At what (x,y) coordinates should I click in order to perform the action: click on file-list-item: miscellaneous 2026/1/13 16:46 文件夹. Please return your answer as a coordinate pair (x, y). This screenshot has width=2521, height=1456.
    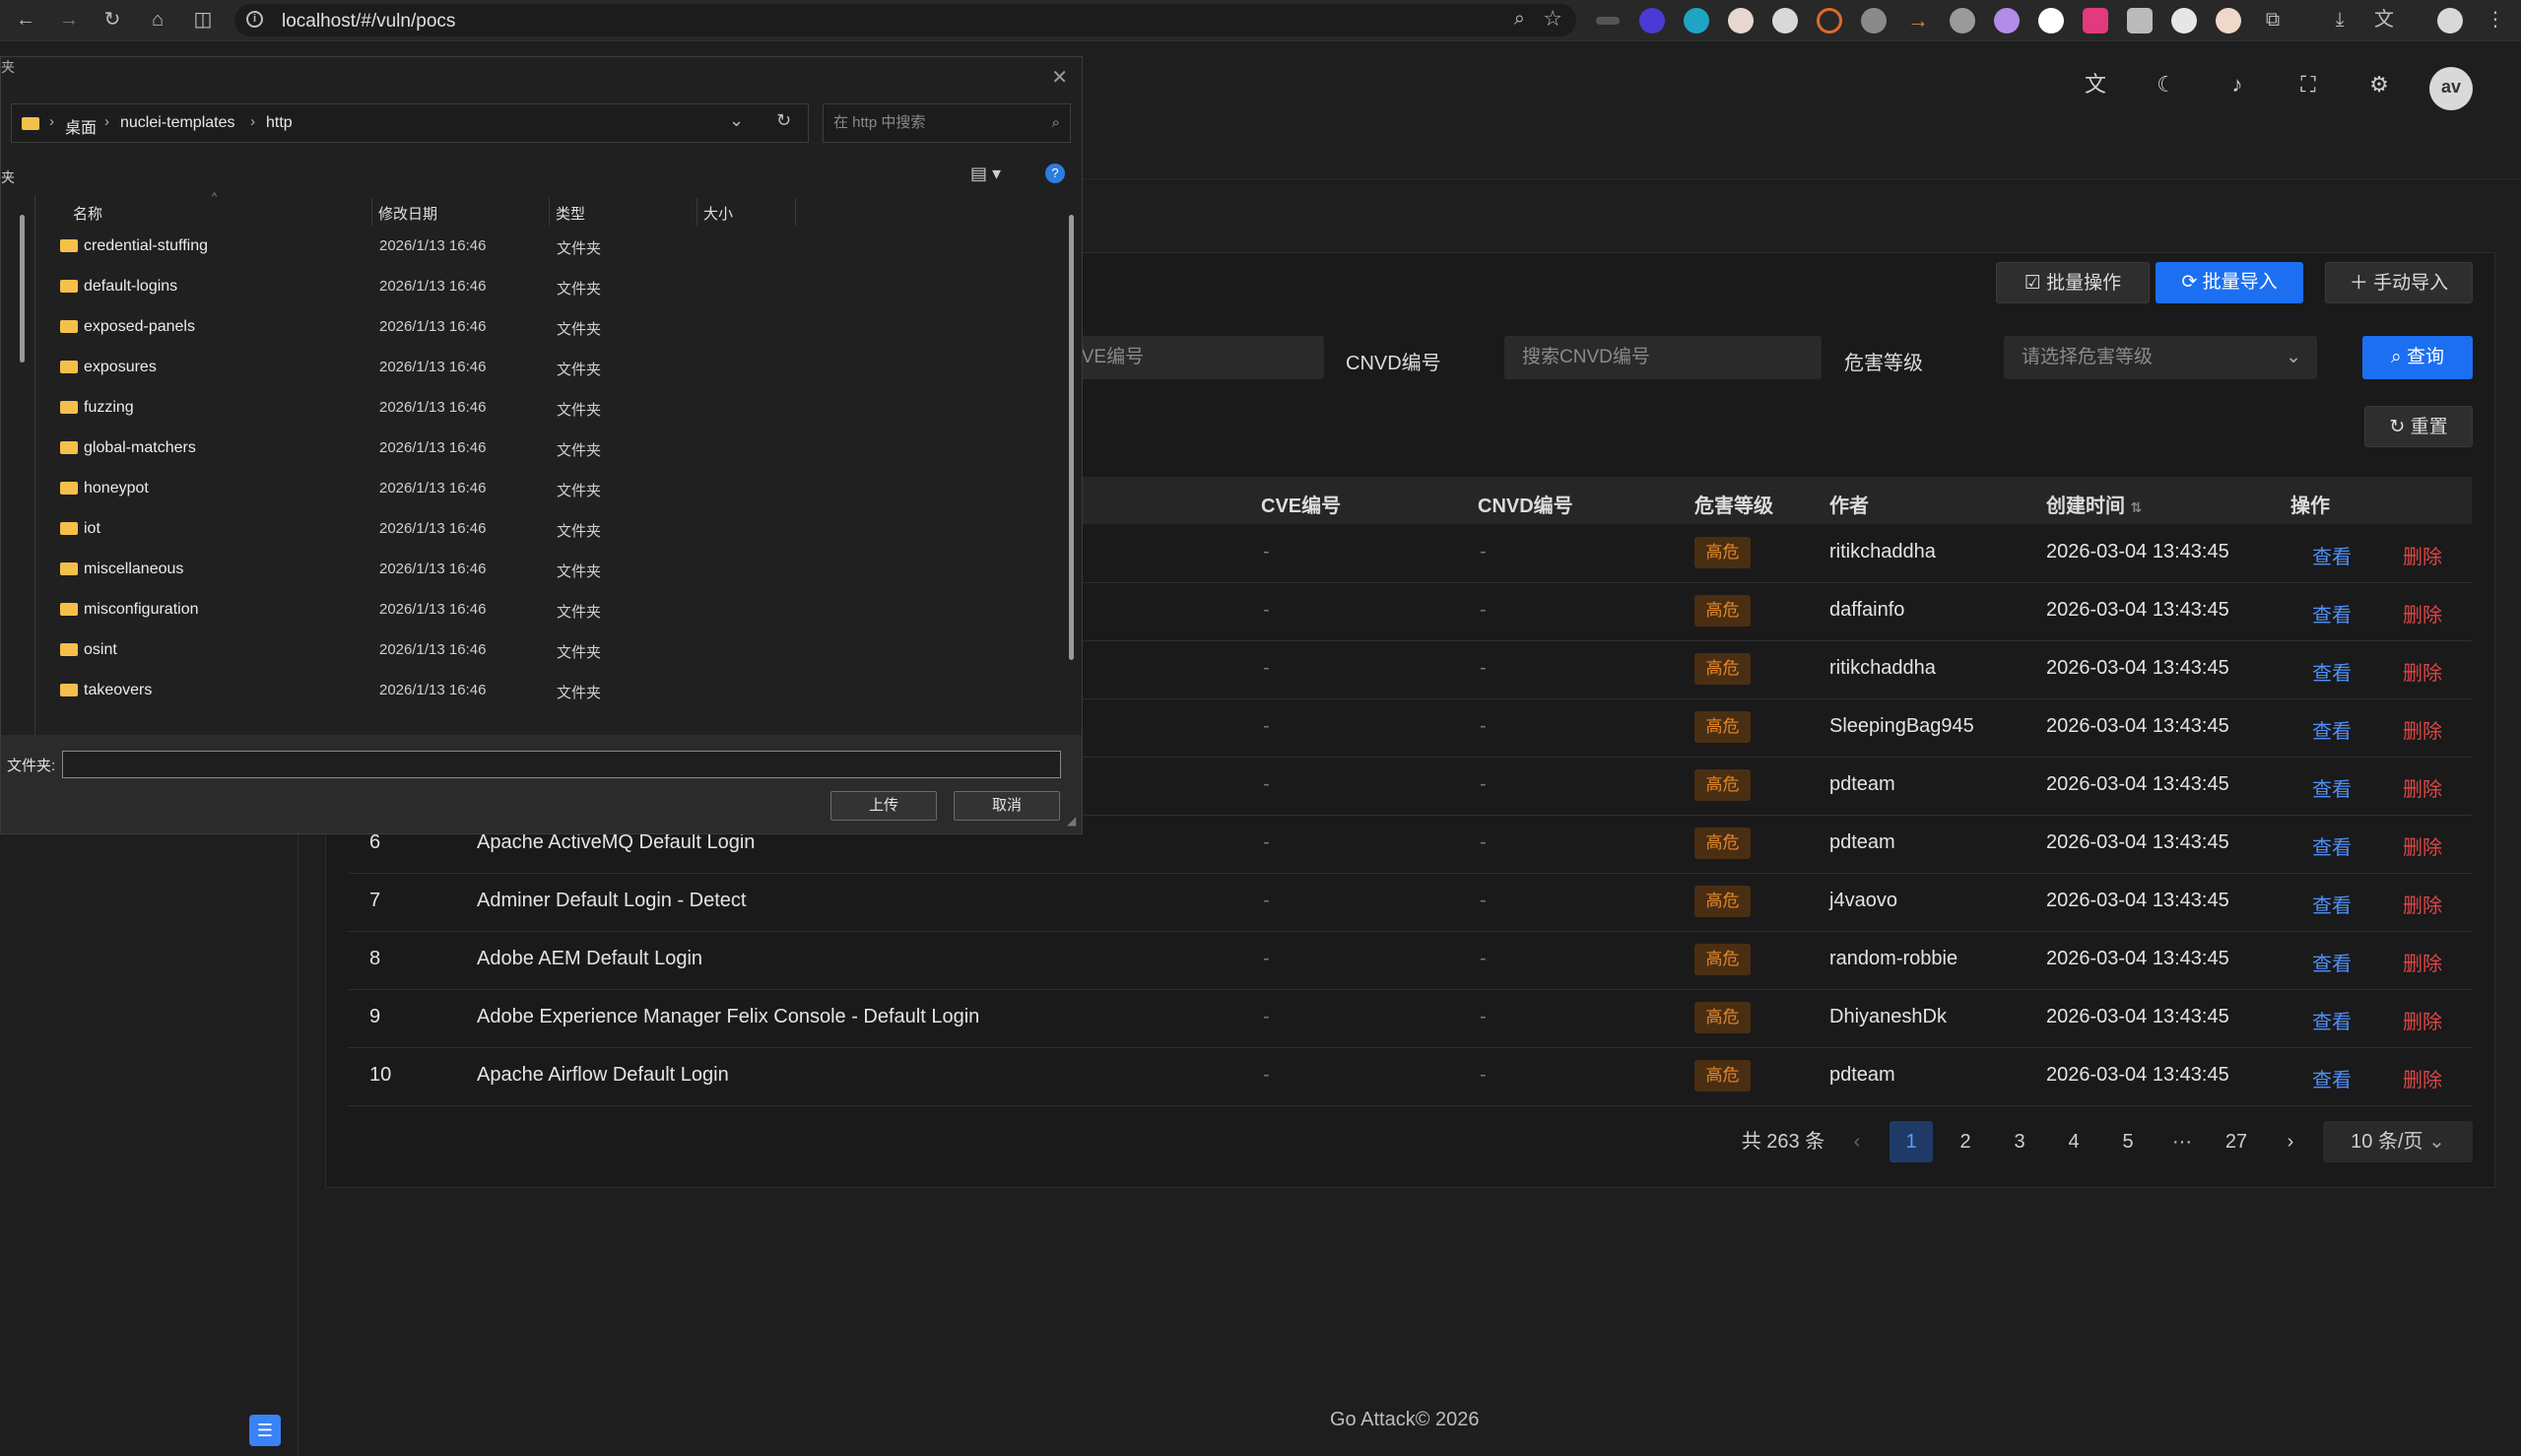
    Looking at the image, I should click on (415, 570).